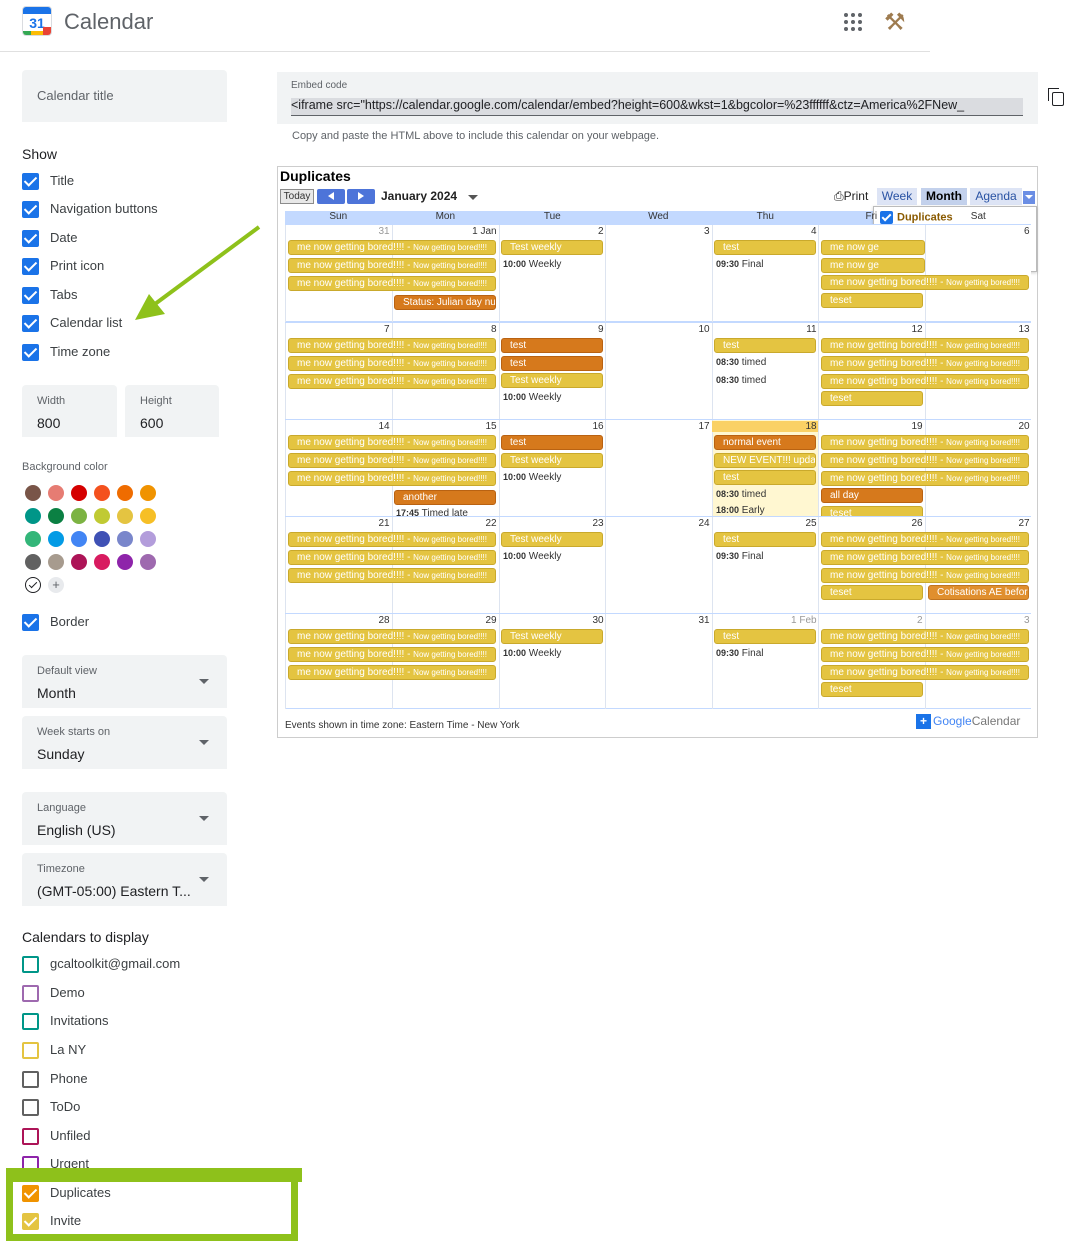 This screenshot has height=1249, width=1080. I want to click on event-all-day: all day, so click(872, 495).